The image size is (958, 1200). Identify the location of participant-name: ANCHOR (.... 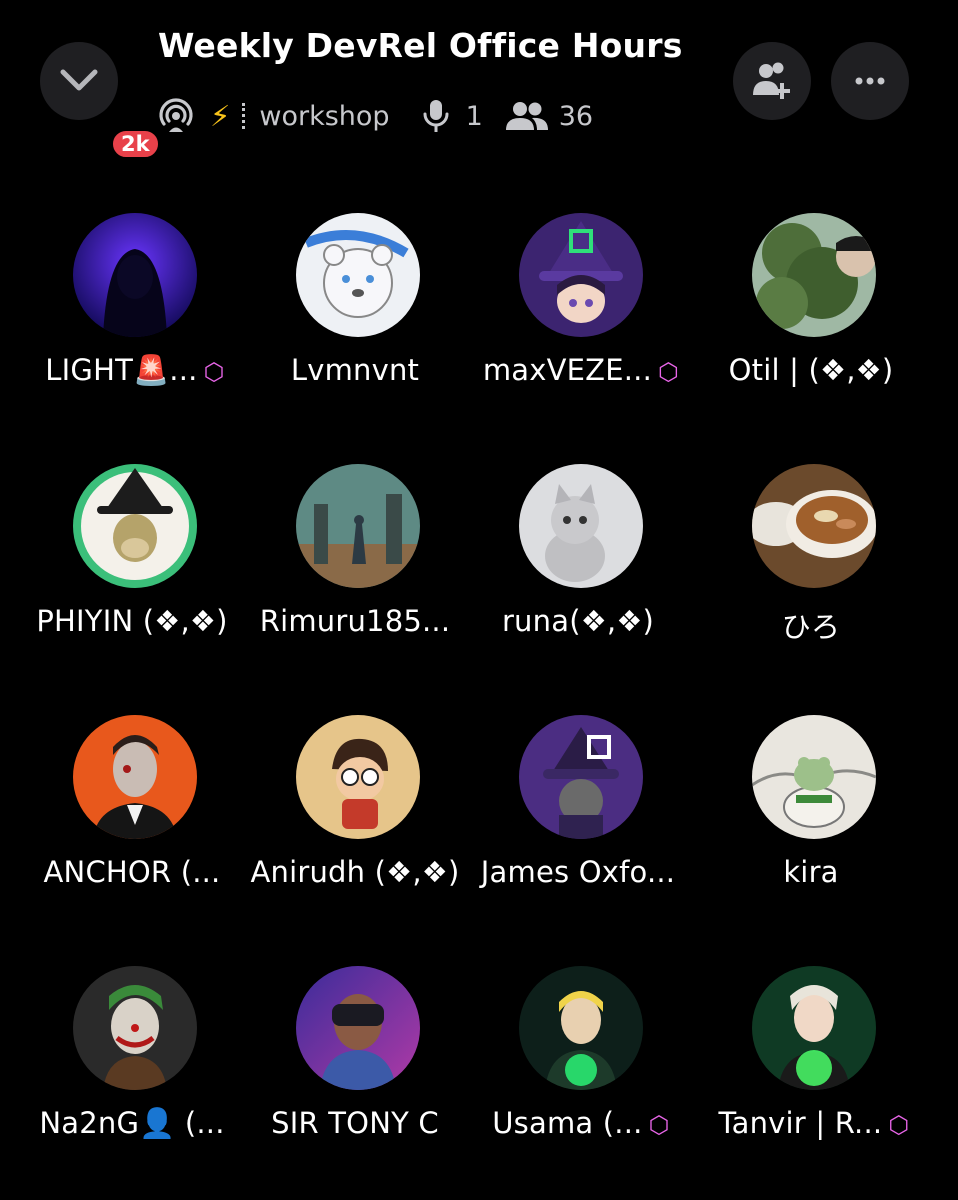
(132, 872).